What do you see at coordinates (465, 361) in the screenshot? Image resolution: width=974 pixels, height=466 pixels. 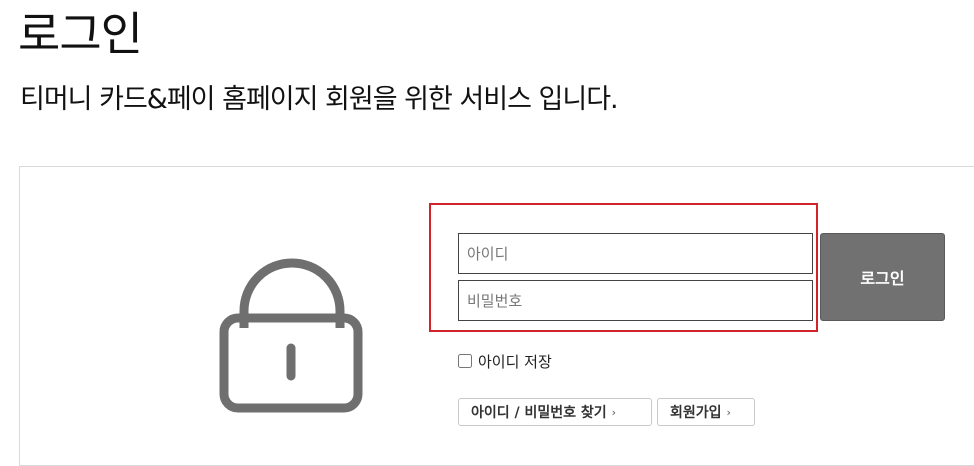 I see `remember-id-checkbox` at bounding box center [465, 361].